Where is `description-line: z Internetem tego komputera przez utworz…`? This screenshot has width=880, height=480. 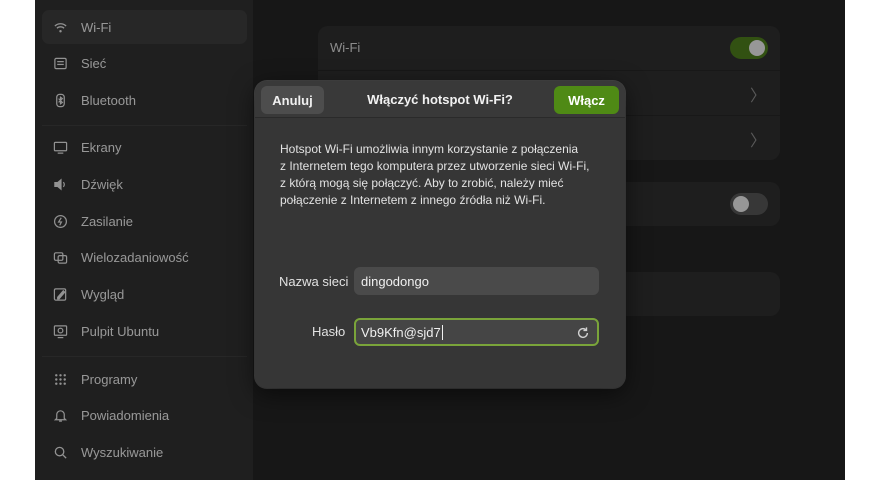 description-line: z Internetem tego komputera przez utworz… is located at coordinates (435, 166).